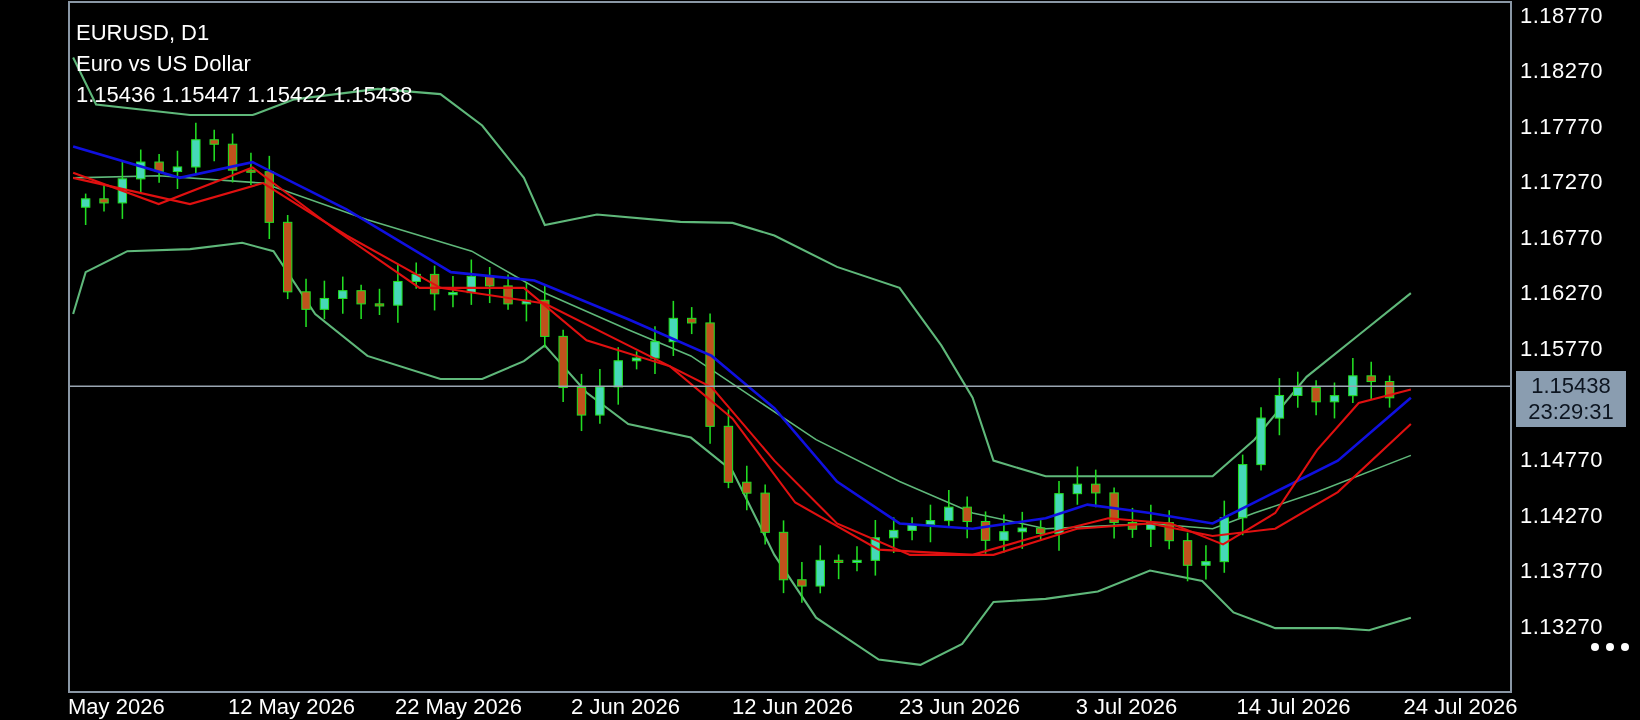 The width and height of the screenshot is (1640, 720). I want to click on time-axis-label: May 2026, so click(116, 706).